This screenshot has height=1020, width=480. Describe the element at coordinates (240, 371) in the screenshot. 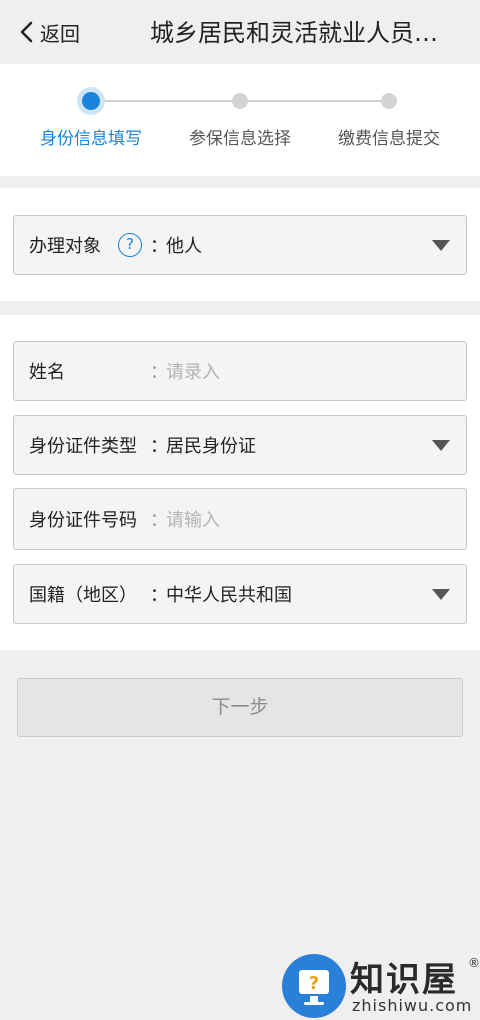

I see `name-field: 姓名 ： 请录入` at that location.